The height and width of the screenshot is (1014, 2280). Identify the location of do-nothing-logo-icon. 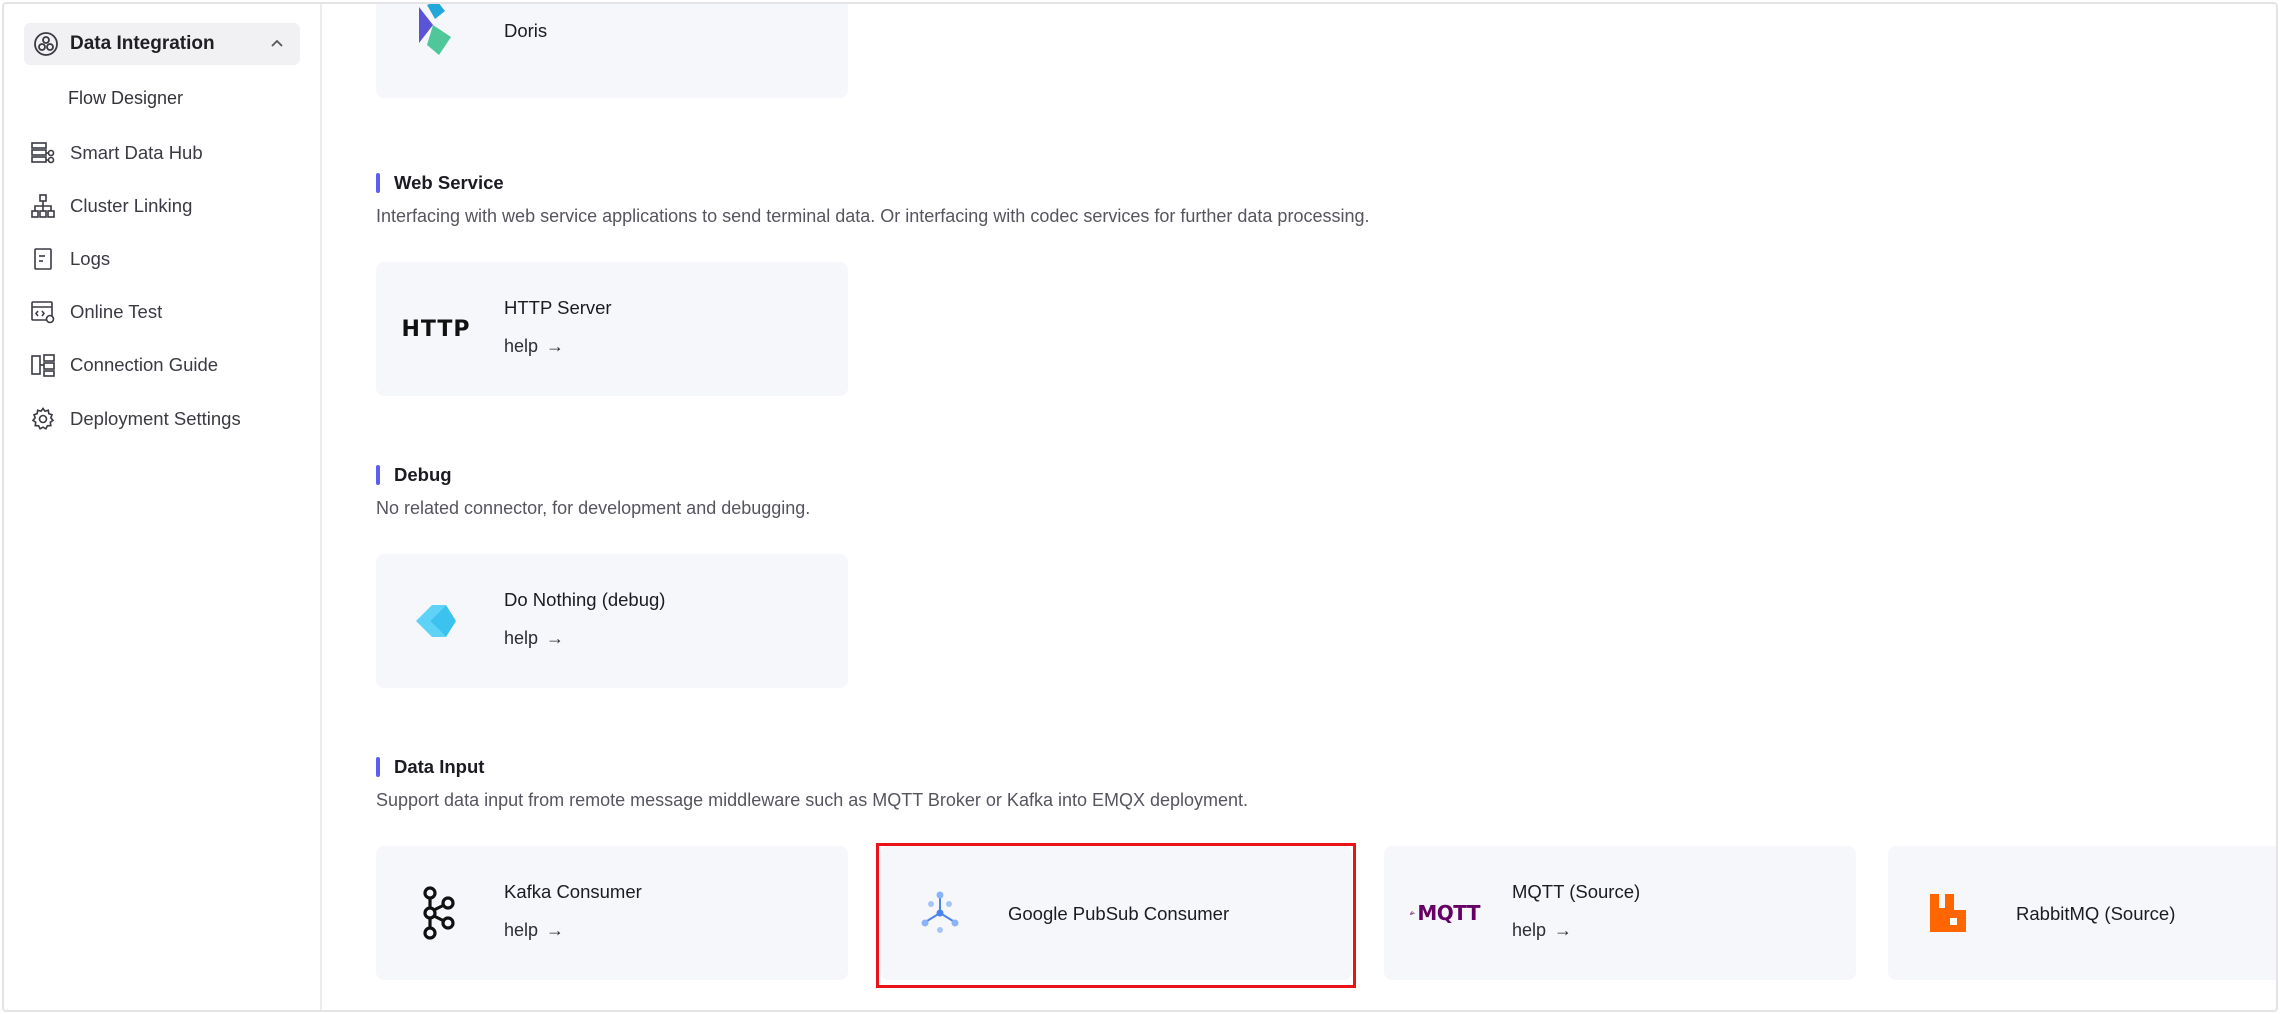
(436, 621).